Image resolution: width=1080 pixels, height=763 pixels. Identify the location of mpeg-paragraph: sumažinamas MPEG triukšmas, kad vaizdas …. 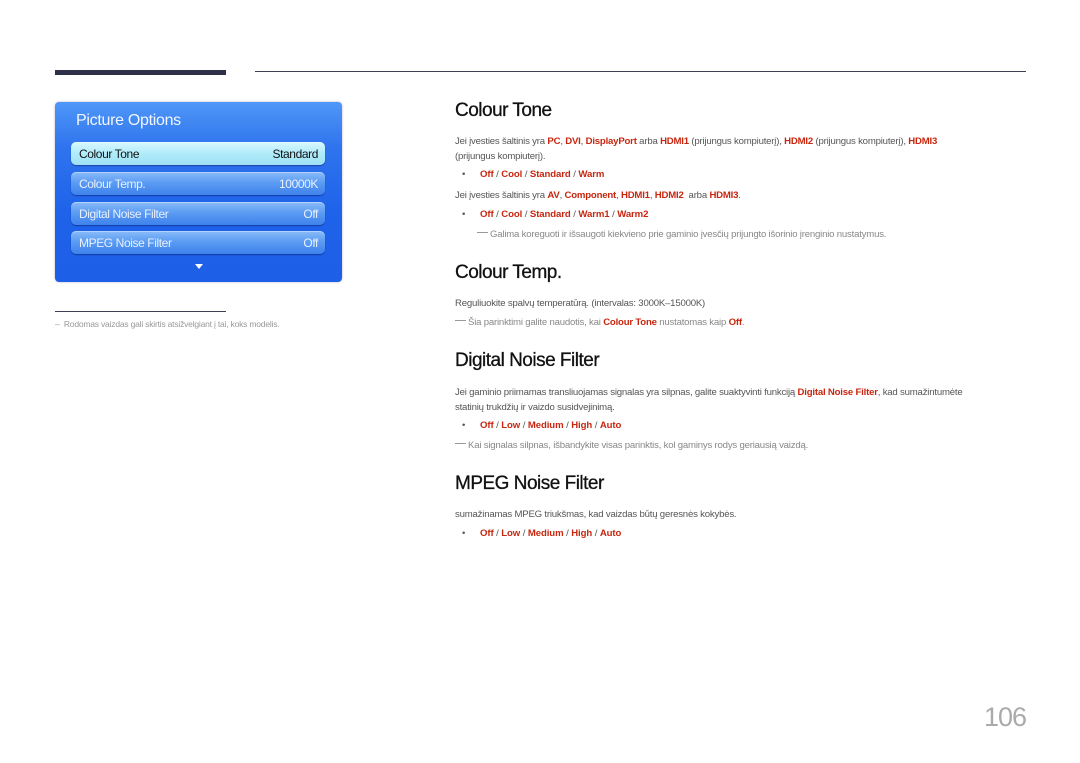
(596, 514).